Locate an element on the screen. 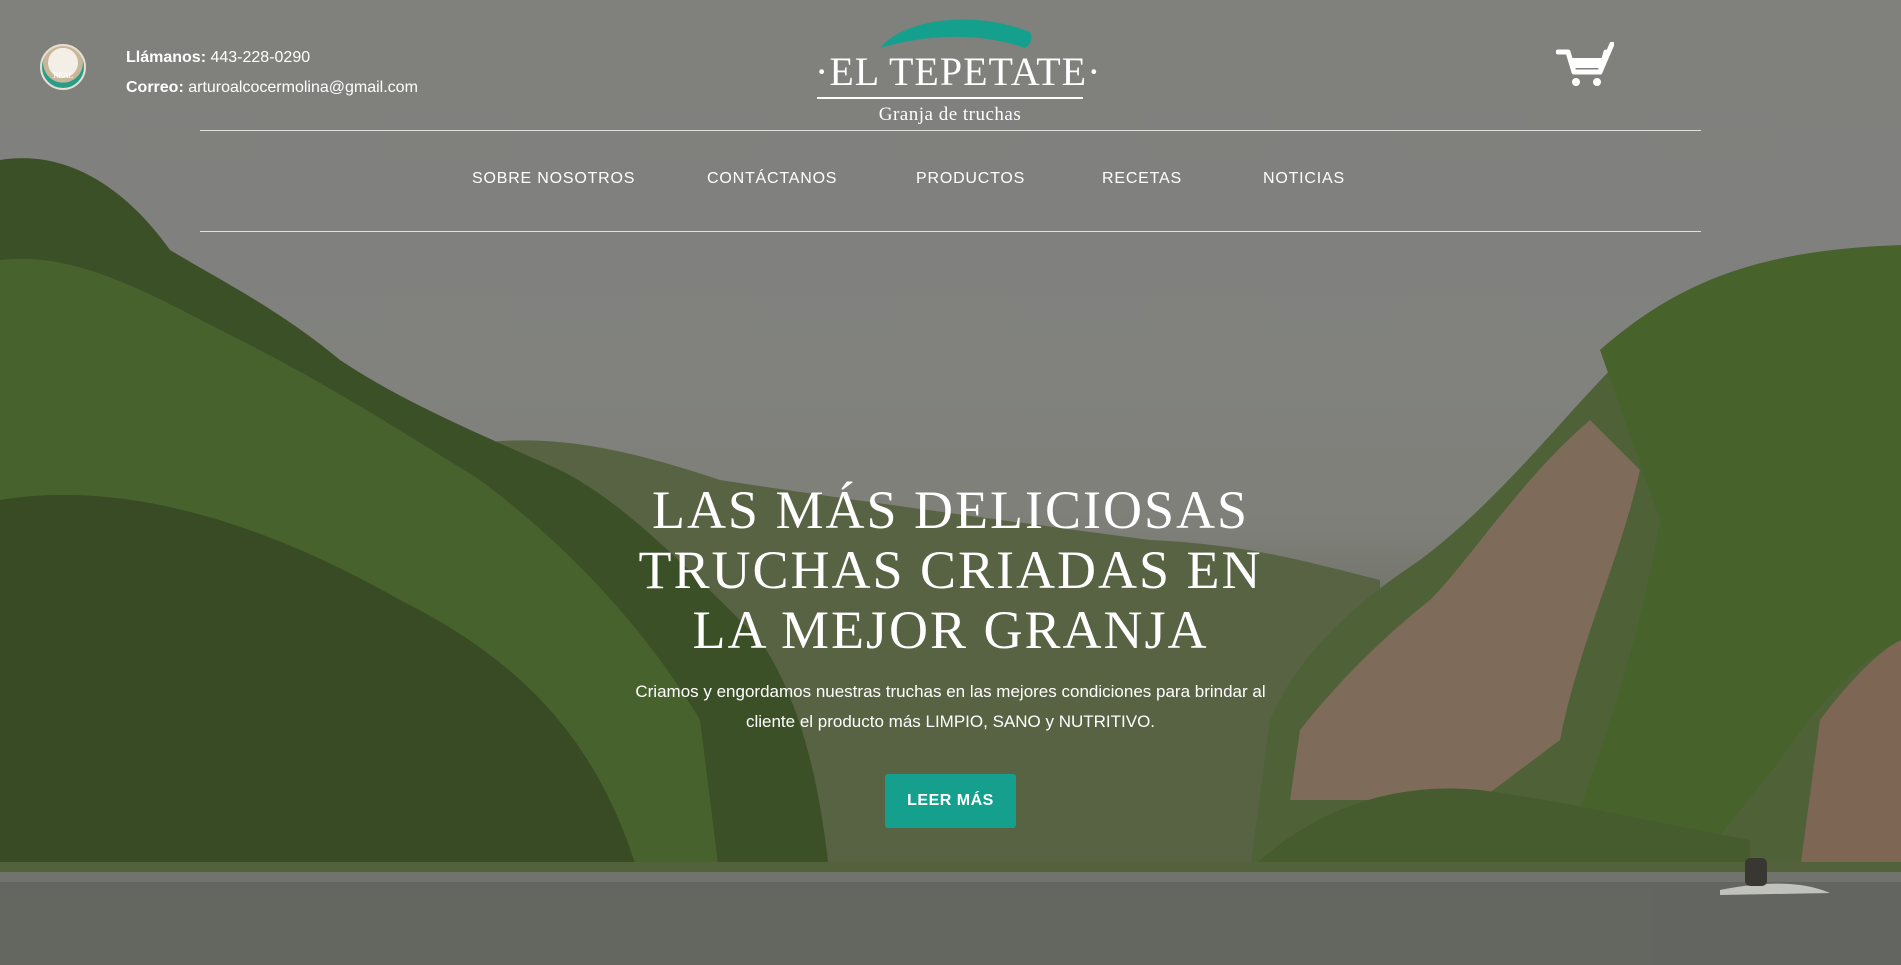  email-value: arturoalcocermolina@gmail.com is located at coordinates (303, 87).